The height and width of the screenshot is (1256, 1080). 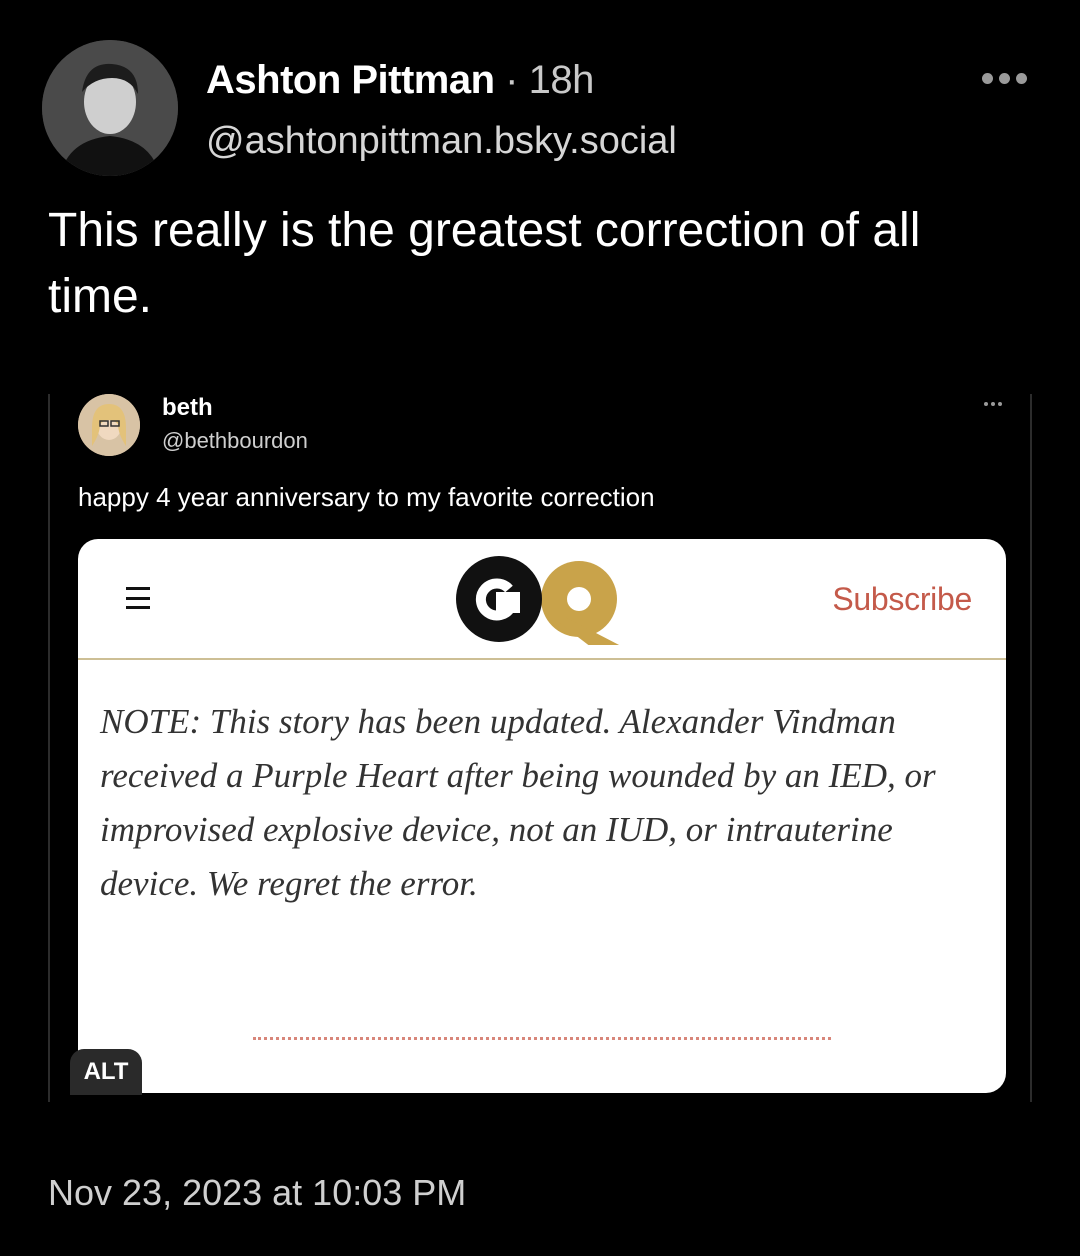 What do you see at coordinates (902, 599) in the screenshot?
I see `subscribe-link: Subscribe` at bounding box center [902, 599].